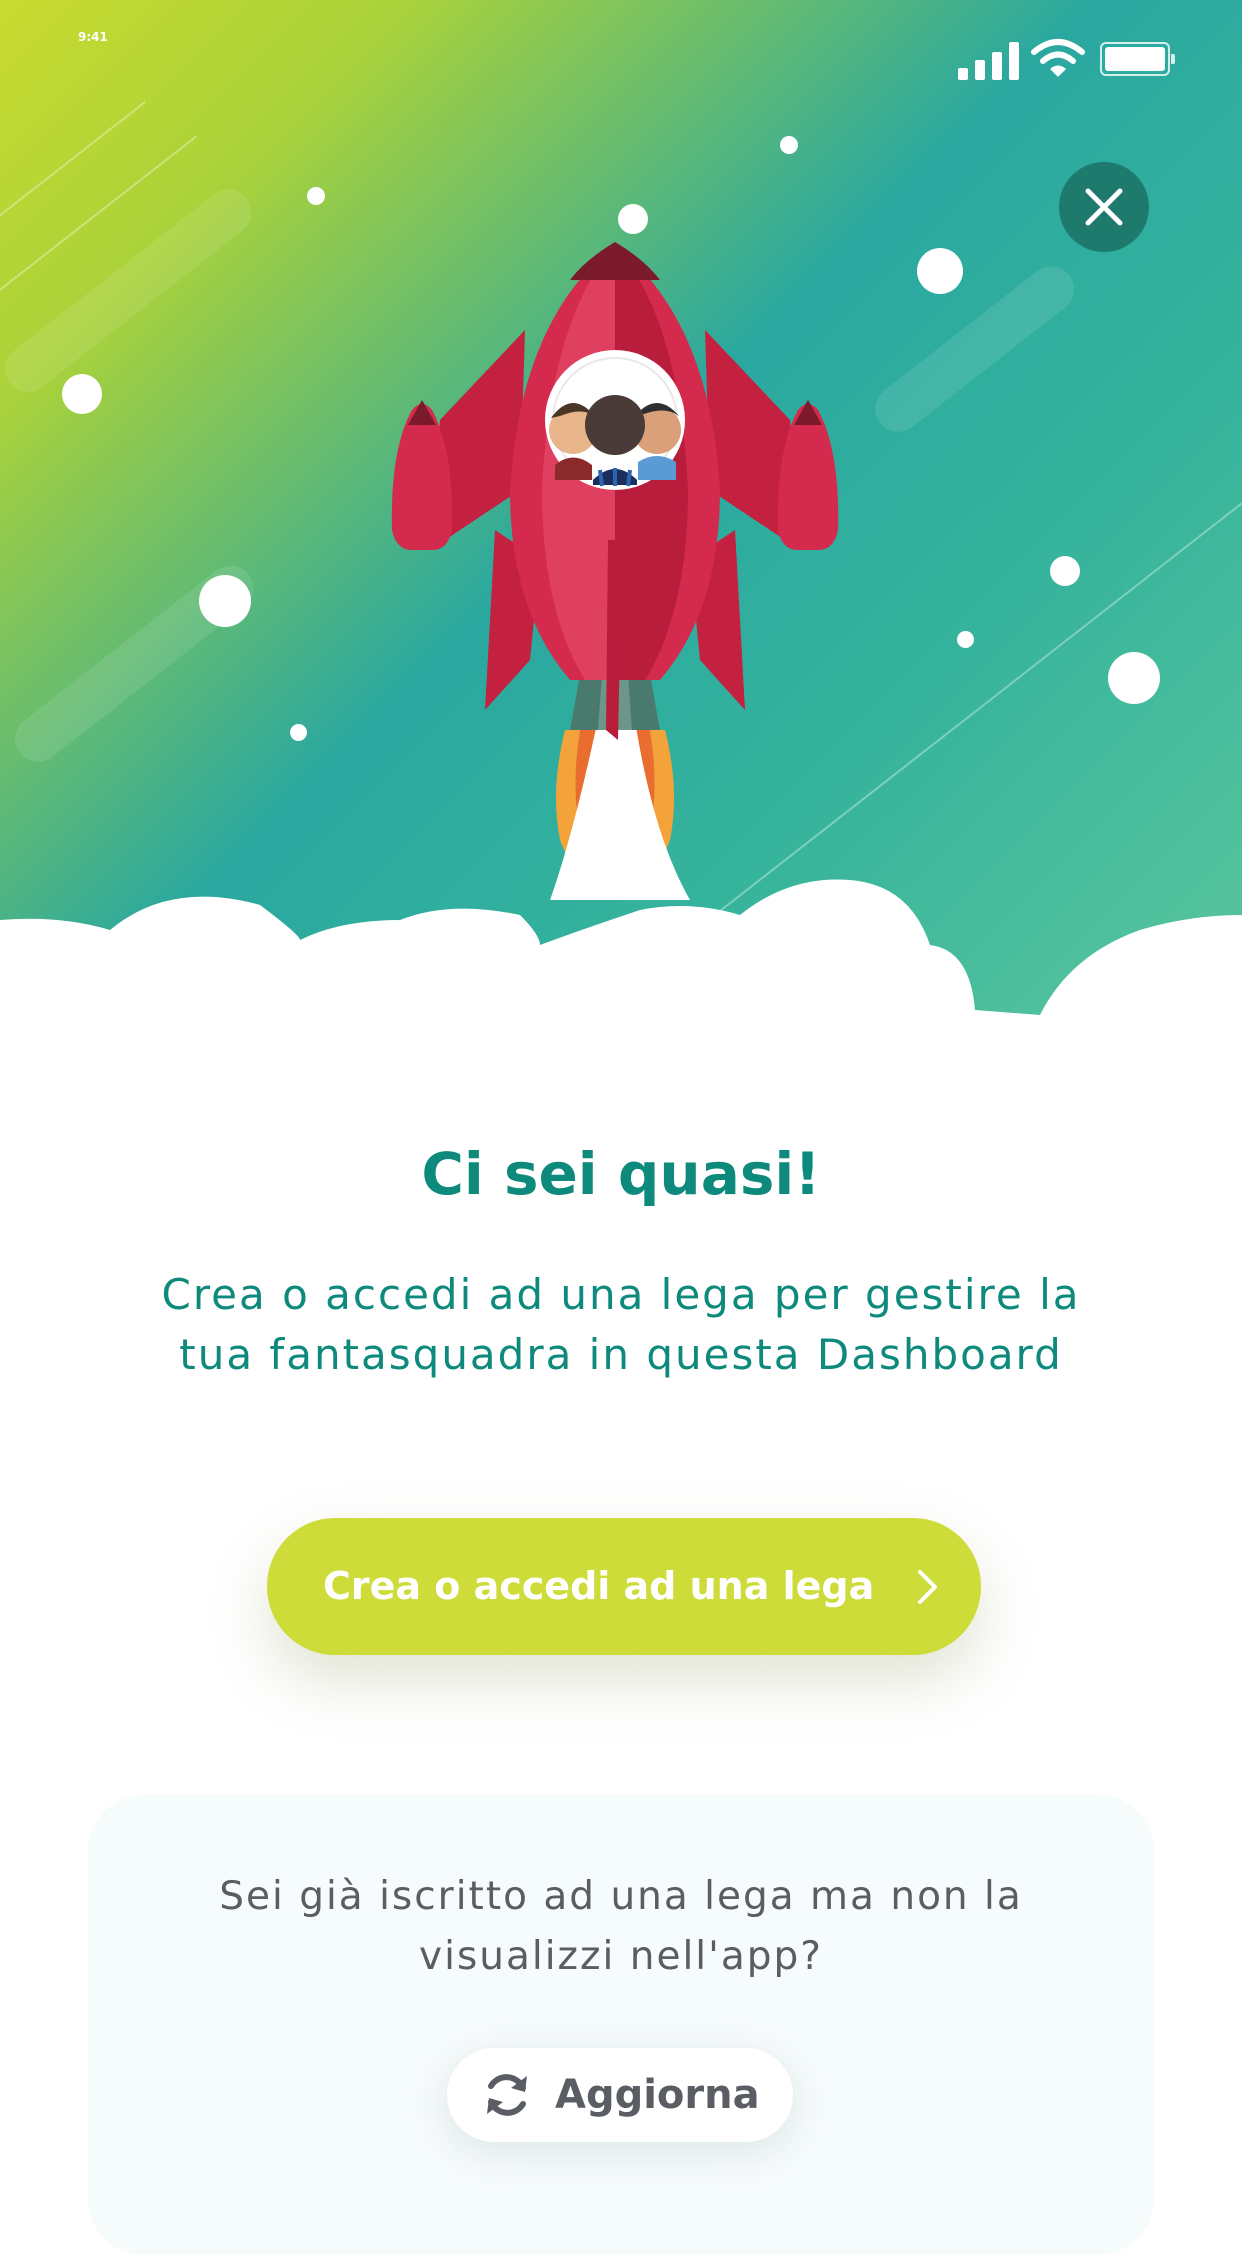 This screenshot has height=2255, width=1242. What do you see at coordinates (621, 40) in the screenshot?
I see `status-bar: 9:41` at bounding box center [621, 40].